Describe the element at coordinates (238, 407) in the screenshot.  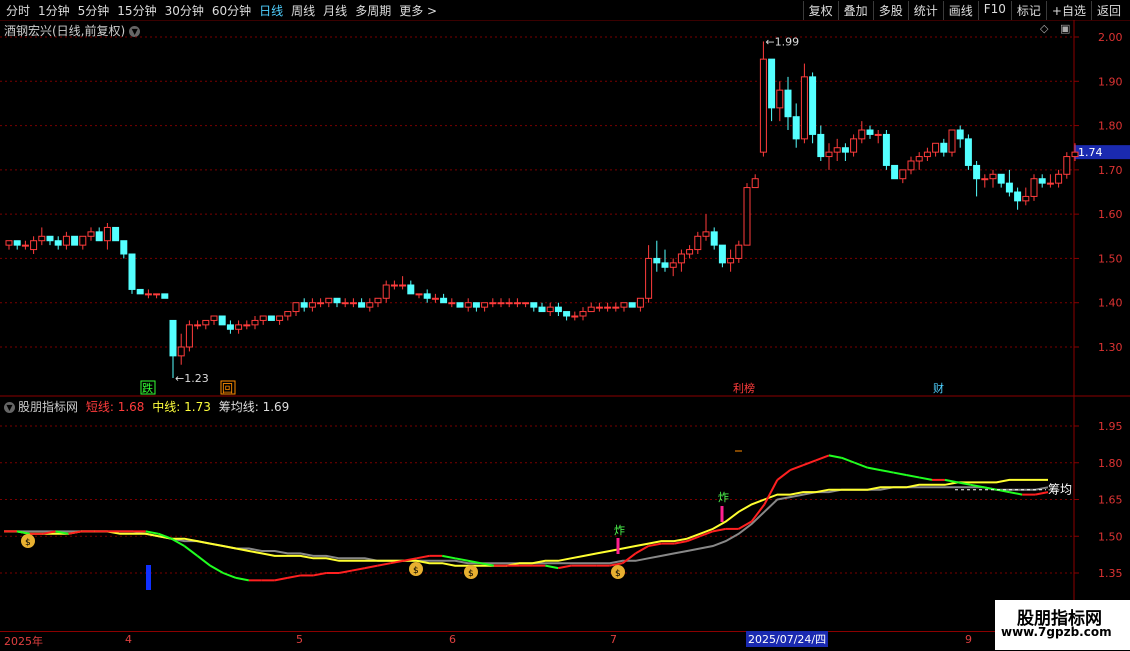
I see `chip-label: 筹均线:` at that location.